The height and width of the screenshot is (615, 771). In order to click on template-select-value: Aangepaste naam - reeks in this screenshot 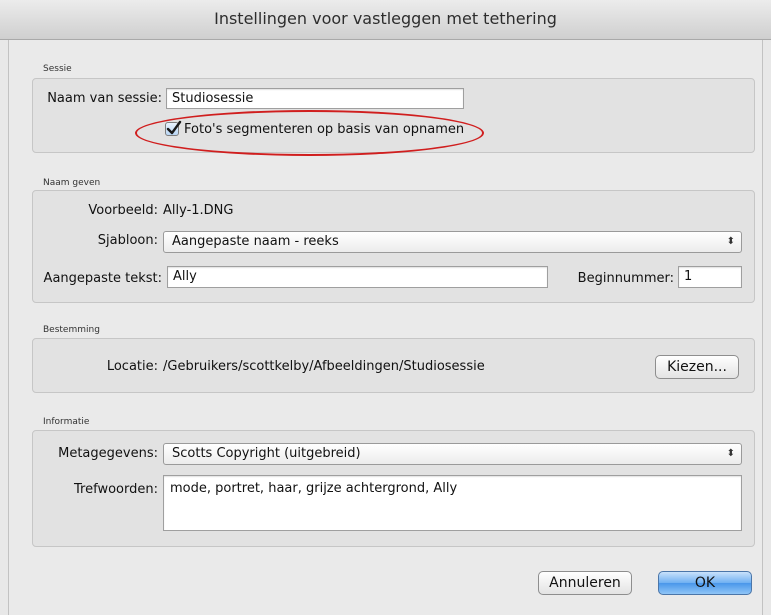, I will do `click(255, 241)`.